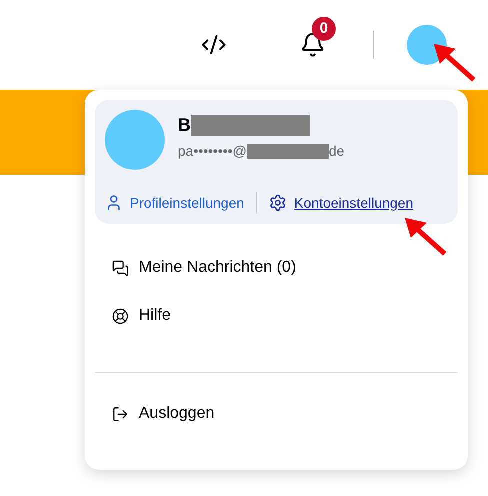 The width and height of the screenshot is (488, 496). What do you see at coordinates (427, 45) in the screenshot?
I see `avatar-button` at bounding box center [427, 45].